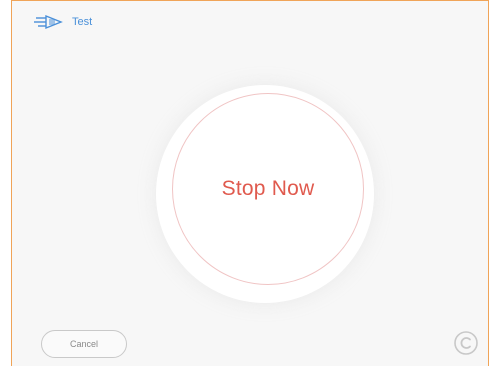 This screenshot has width=498, height=366. What do you see at coordinates (466, 343) in the screenshot?
I see `copyright-icon` at bounding box center [466, 343].